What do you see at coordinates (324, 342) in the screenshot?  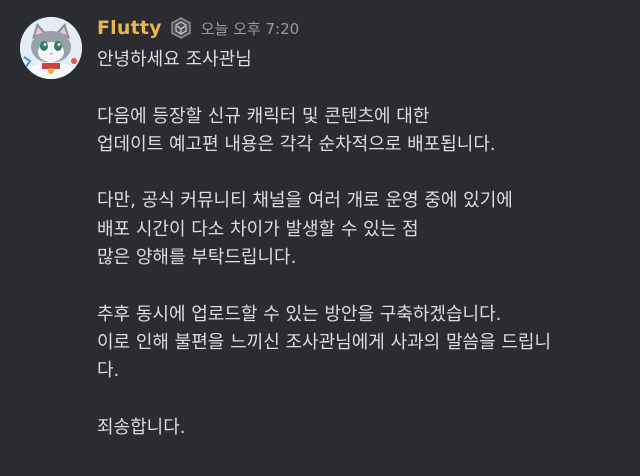 I see `message-line: 이로 인해 불편을 느끼신 조사관님에게 사과의 말씀을 드립니` at bounding box center [324, 342].